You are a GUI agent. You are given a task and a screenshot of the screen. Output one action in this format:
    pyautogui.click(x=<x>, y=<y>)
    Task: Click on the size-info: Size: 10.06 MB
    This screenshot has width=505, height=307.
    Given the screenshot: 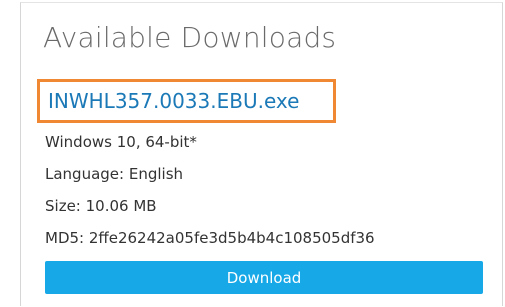 What is the action you would take?
    pyautogui.click(x=101, y=206)
    